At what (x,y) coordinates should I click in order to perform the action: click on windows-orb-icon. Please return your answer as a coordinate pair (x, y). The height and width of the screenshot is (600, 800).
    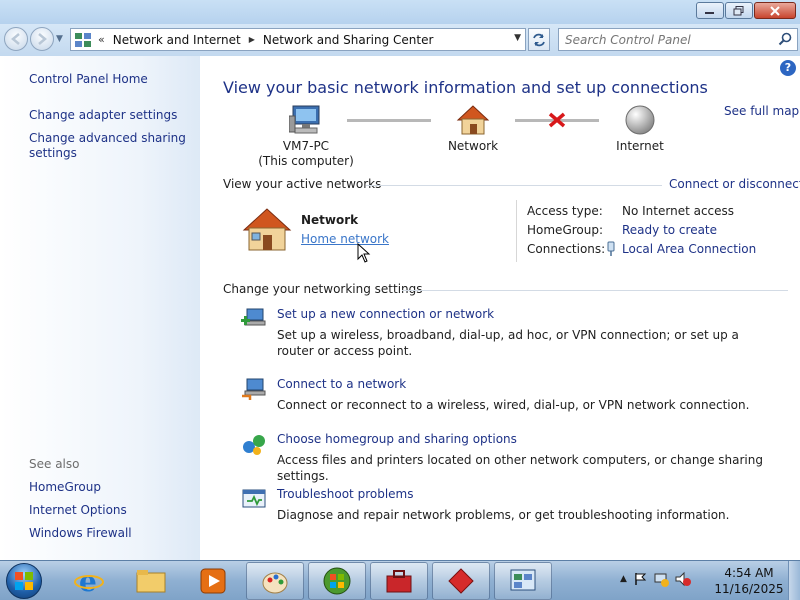
    Looking at the image, I should click on (337, 581).